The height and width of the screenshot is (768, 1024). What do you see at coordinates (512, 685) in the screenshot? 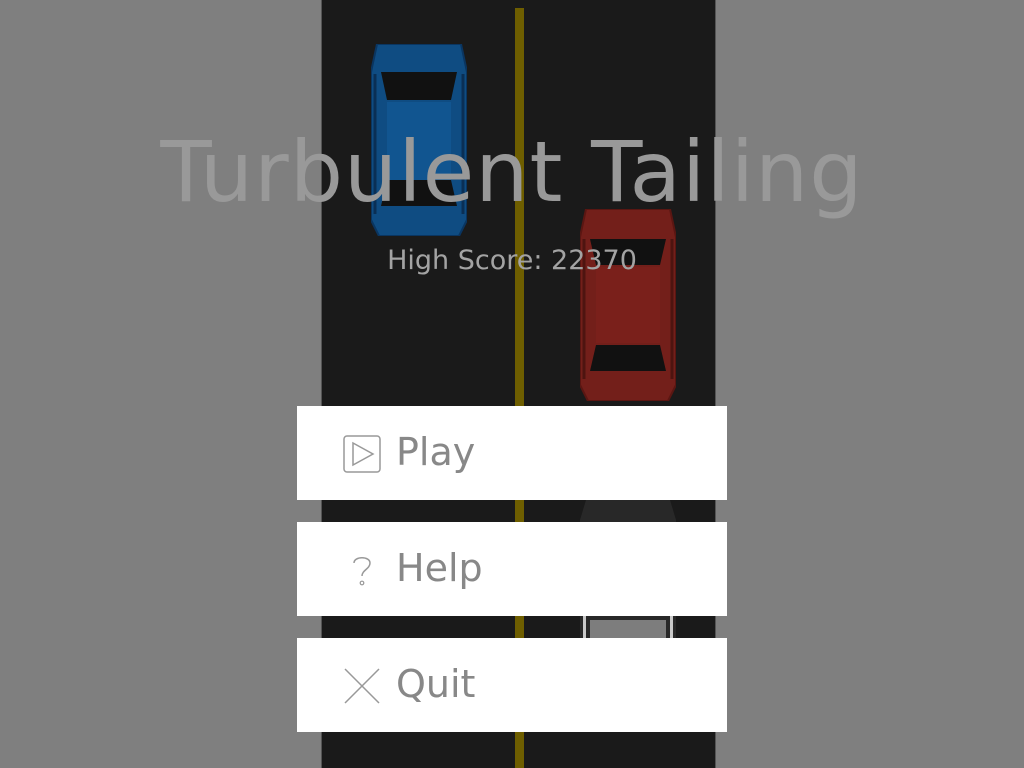
I see `quit-button: Quit` at bounding box center [512, 685].